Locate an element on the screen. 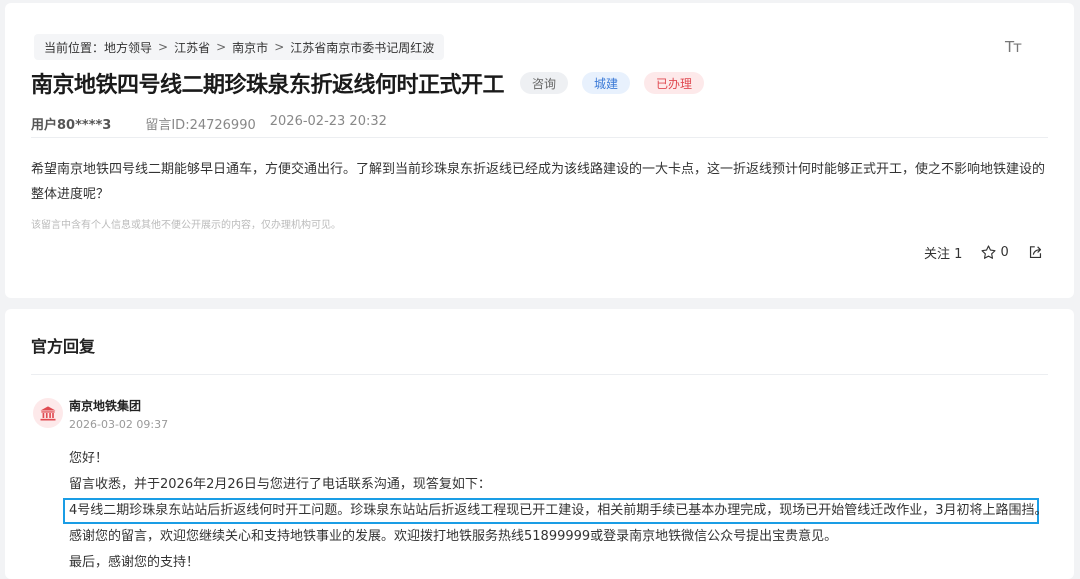 This screenshot has width=1080, height=579. reply-line: 留言收悉，并于2026年2月26日与您进行了电话联系沟通，现答复如下： is located at coordinates (280, 484).